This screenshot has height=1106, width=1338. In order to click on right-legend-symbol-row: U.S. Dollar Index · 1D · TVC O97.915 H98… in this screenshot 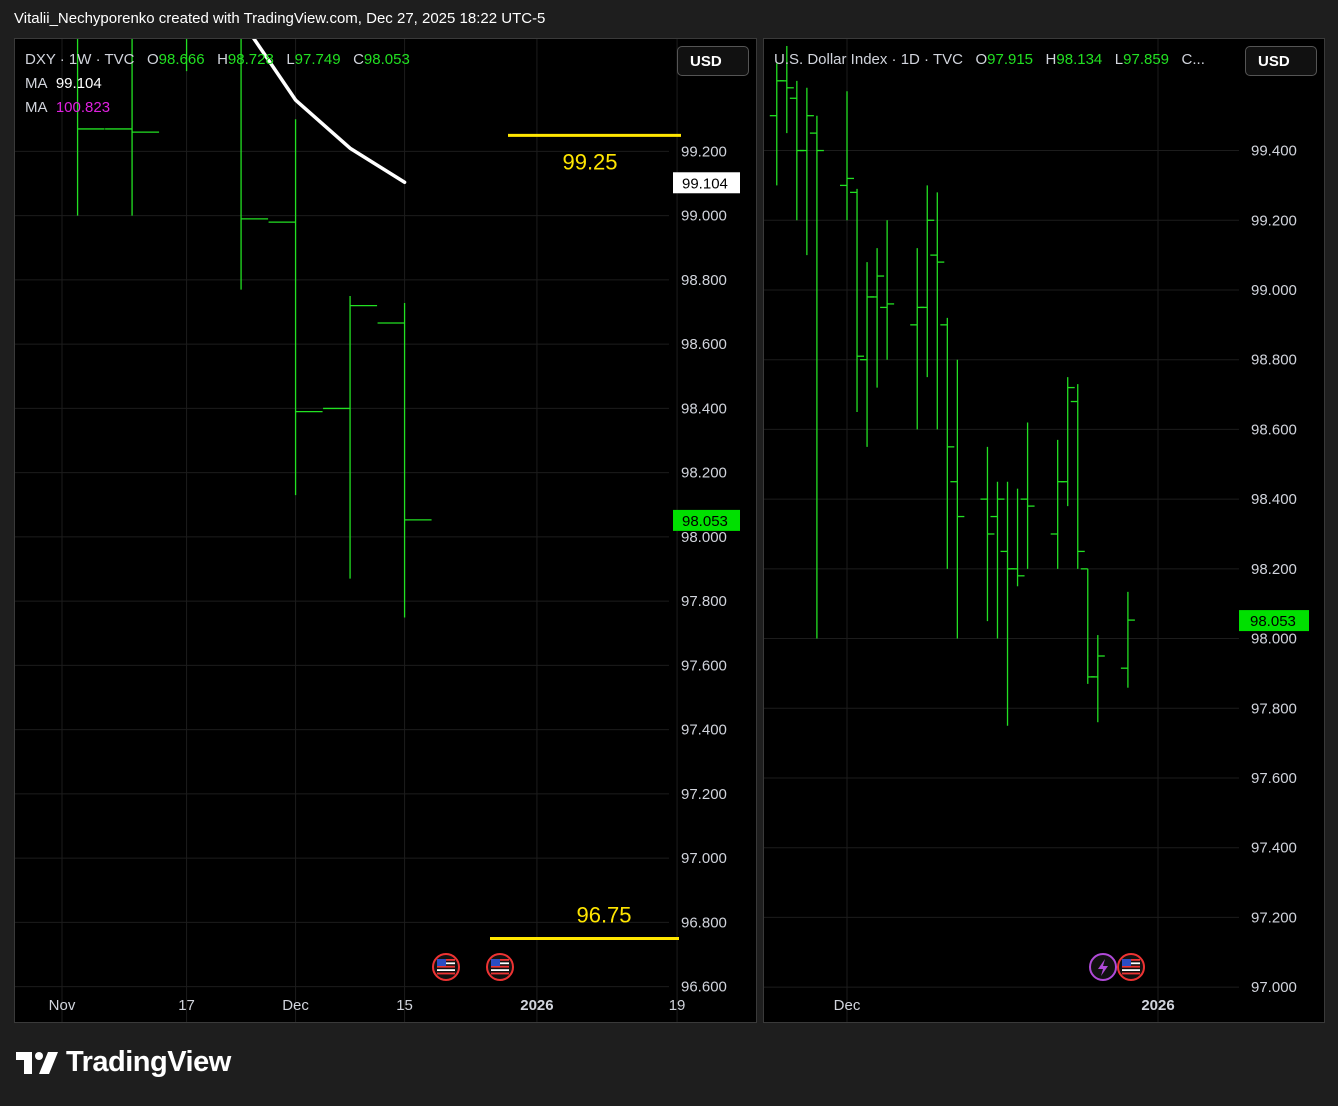, I will do `click(989, 59)`.